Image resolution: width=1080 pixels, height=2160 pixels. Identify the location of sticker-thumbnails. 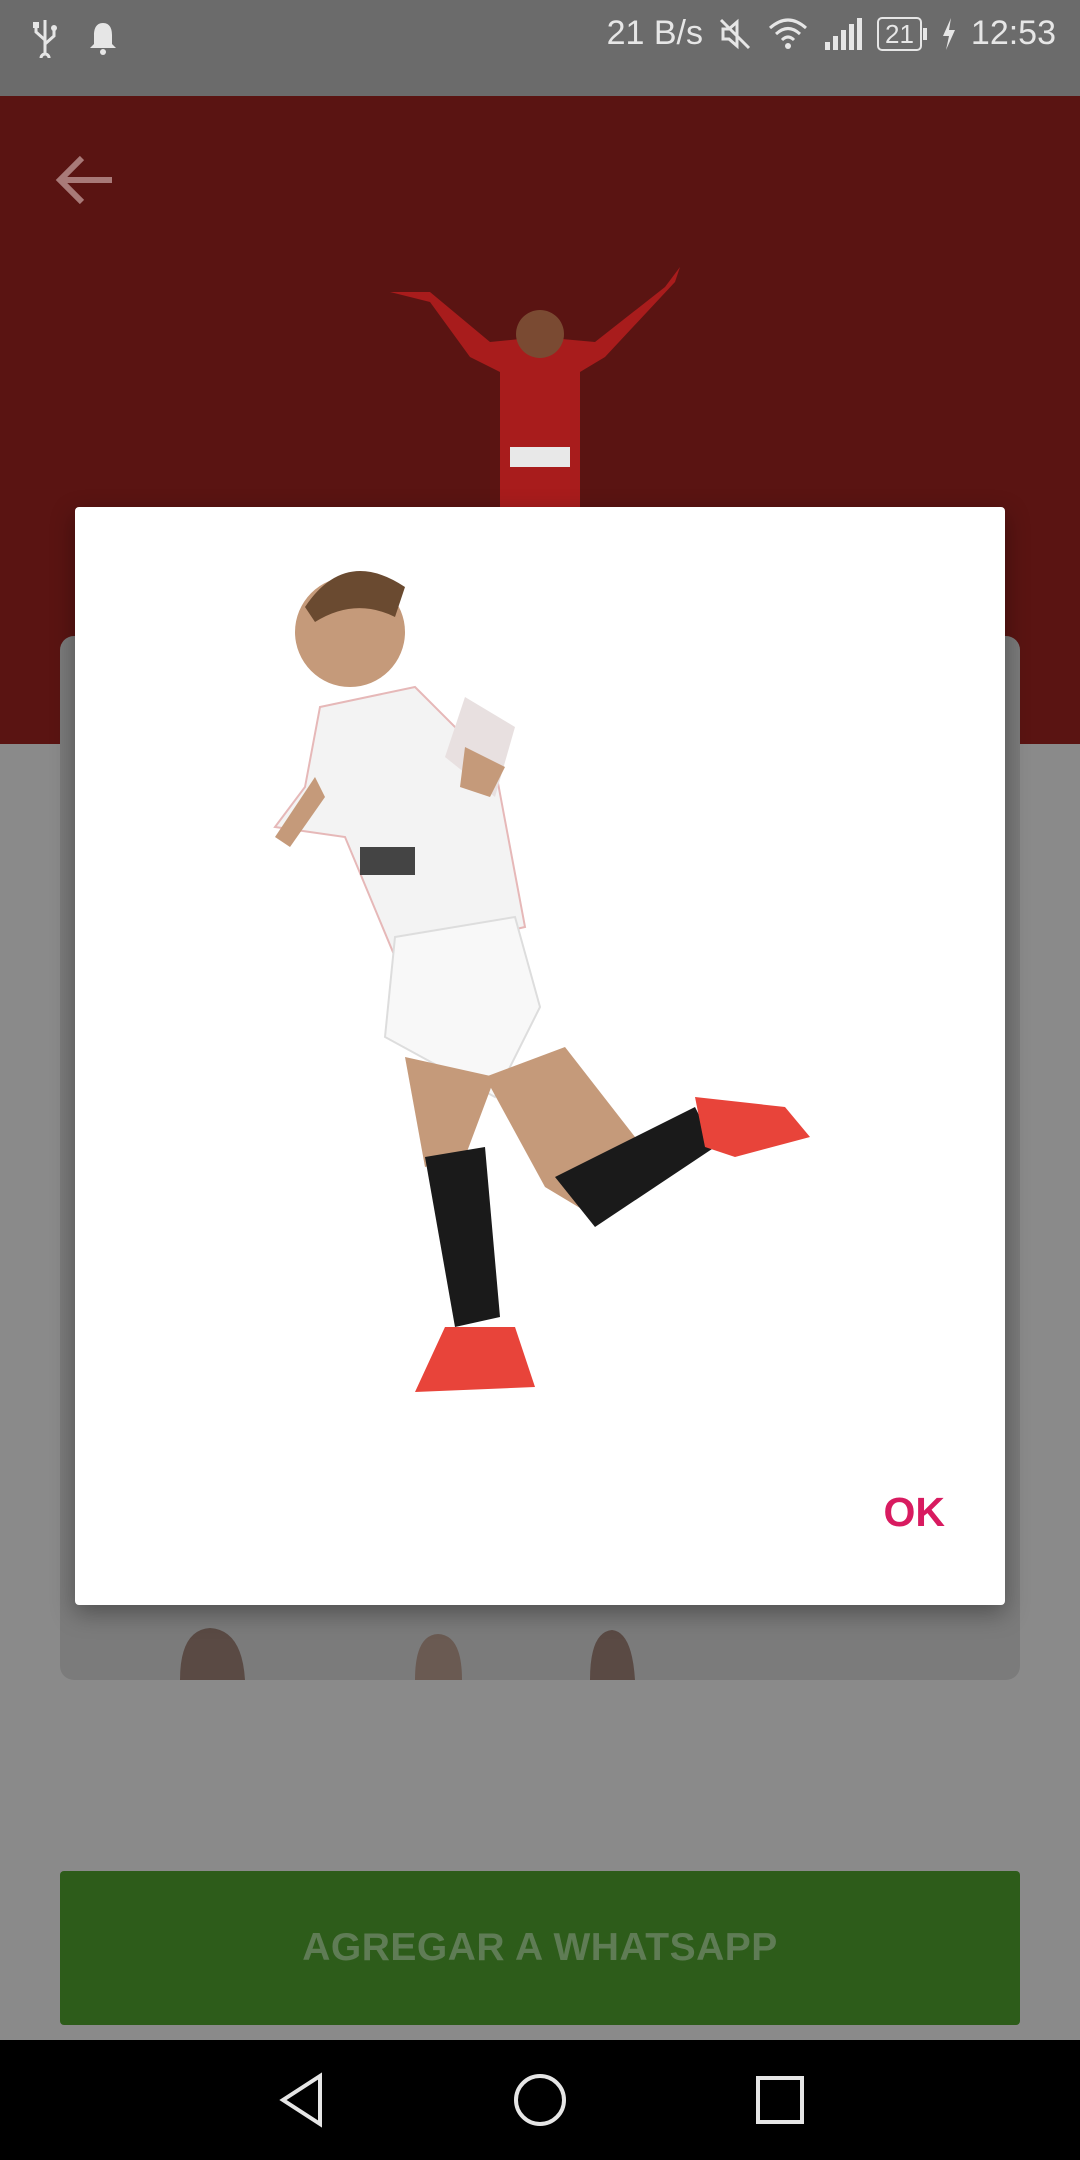
(540, 1650).